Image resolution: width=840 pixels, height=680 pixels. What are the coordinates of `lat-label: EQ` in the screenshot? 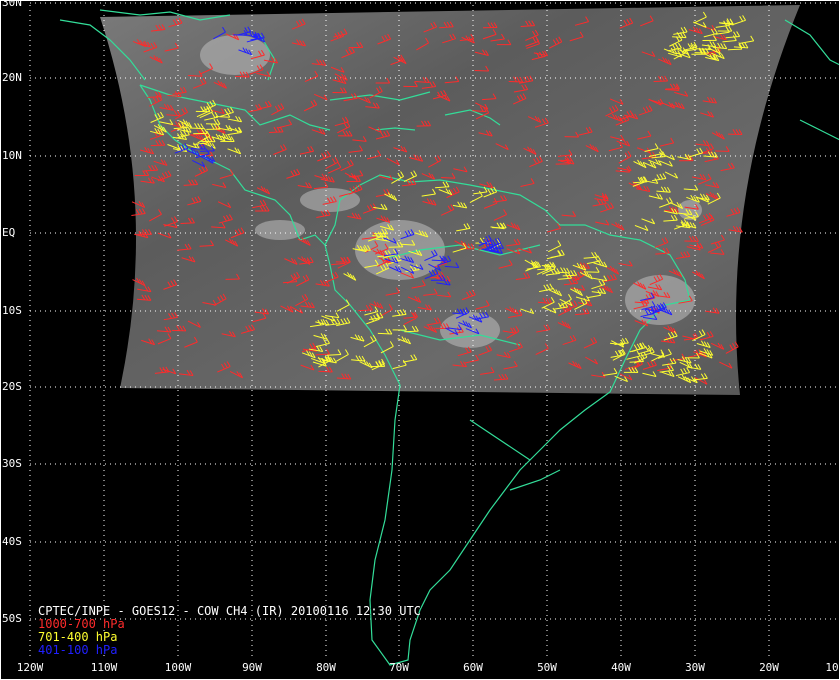 It's located at (9, 232).